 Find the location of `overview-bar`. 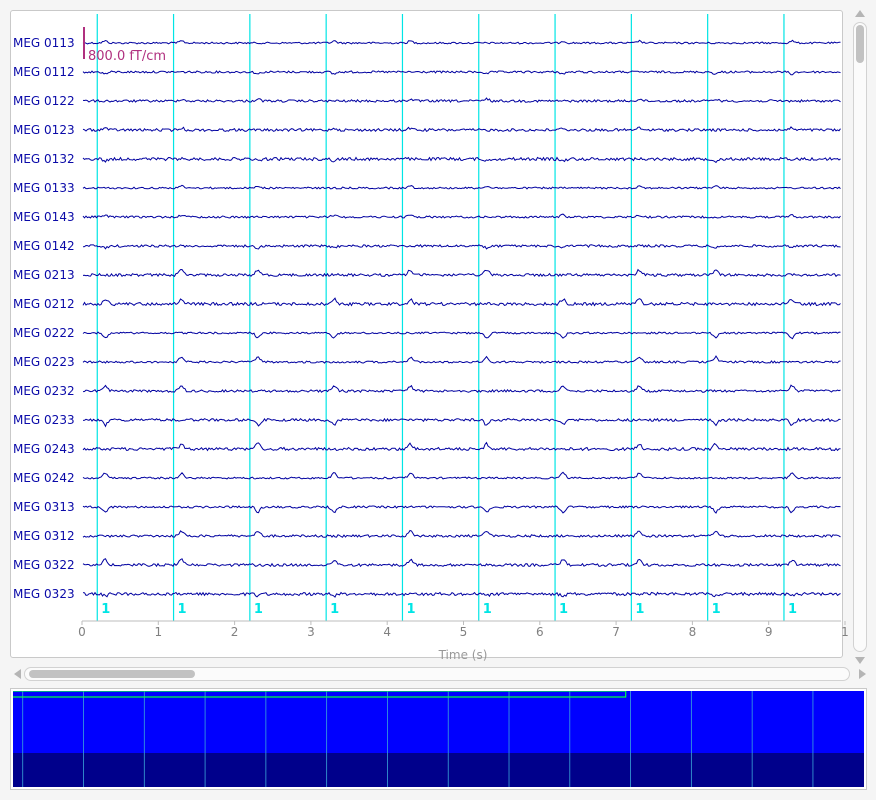

overview-bar is located at coordinates (438, 739).